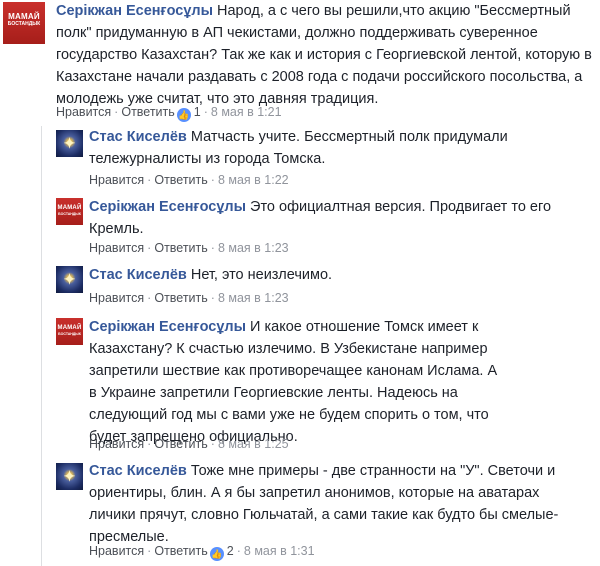 The width and height of the screenshot is (600, 566). Describe the element at coordinates (339, 275) in the screenshot. I see `comment-body: Стас Киселёв Нет, это неизлечимо.` at that location.